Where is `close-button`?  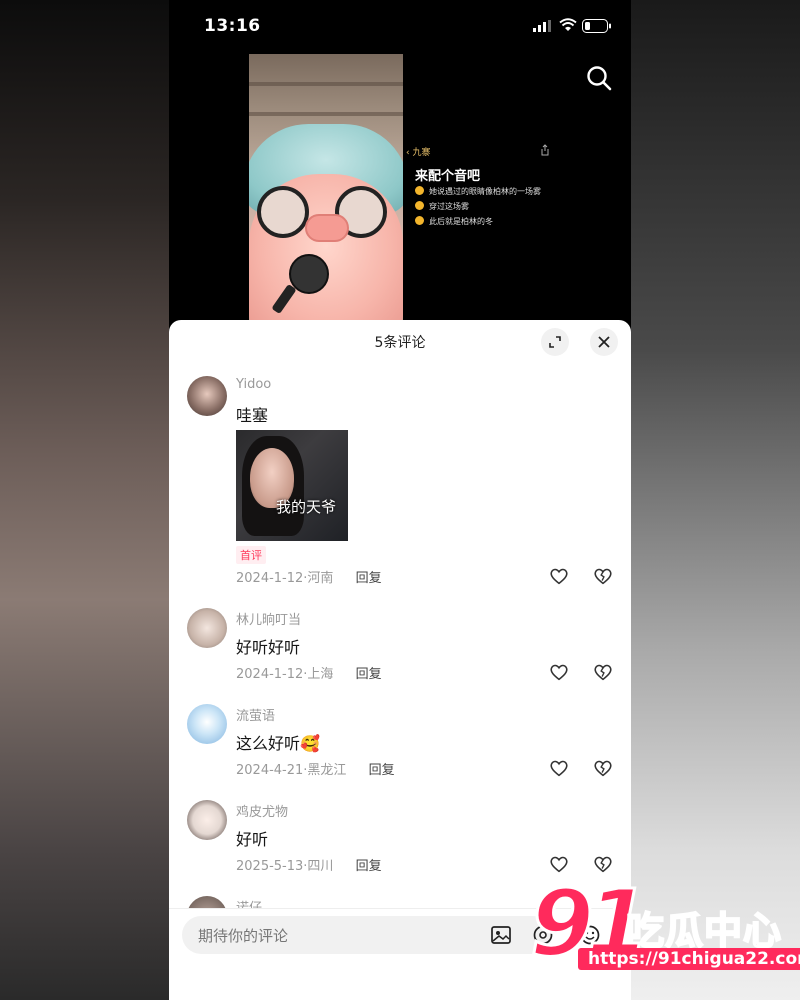 close-button is located at coordinates (604, 342).